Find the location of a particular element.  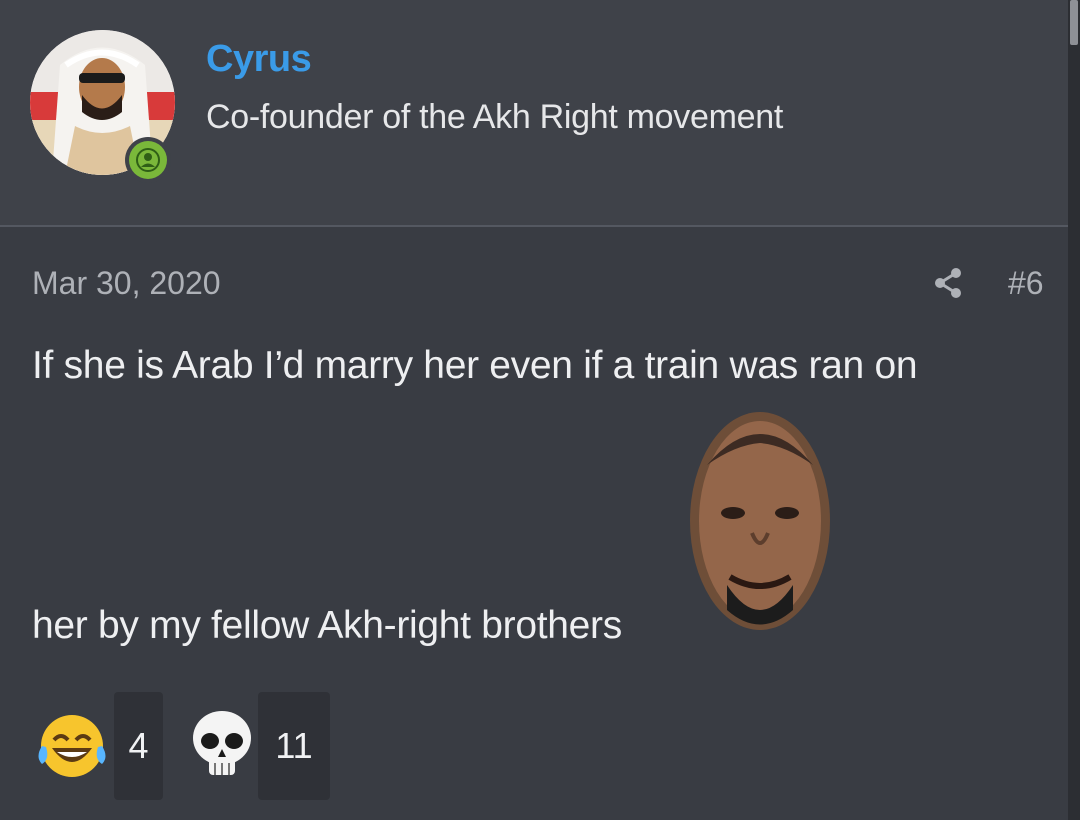

tears-of-joy-emoji is located at coordinates (72, 746).